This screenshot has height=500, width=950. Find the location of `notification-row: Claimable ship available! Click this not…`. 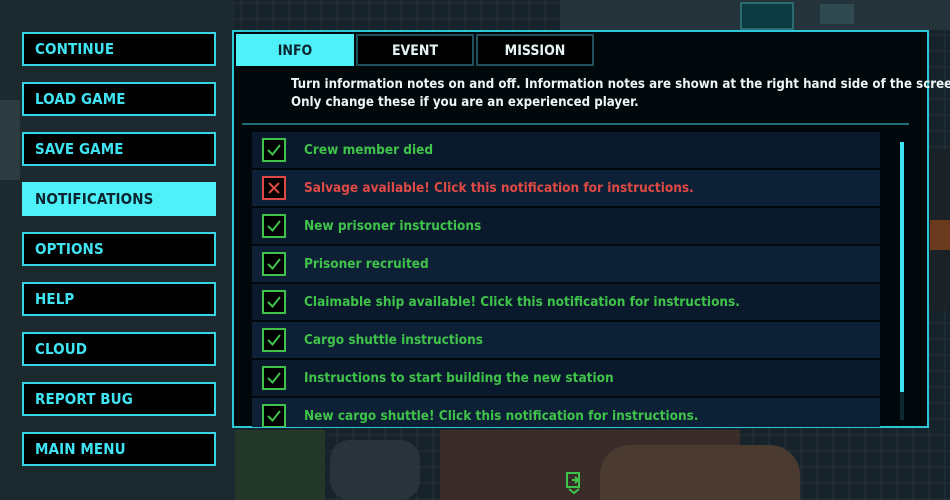

notification-row: Claimable ship available! Click this not… is located at coordinates (566, 302).